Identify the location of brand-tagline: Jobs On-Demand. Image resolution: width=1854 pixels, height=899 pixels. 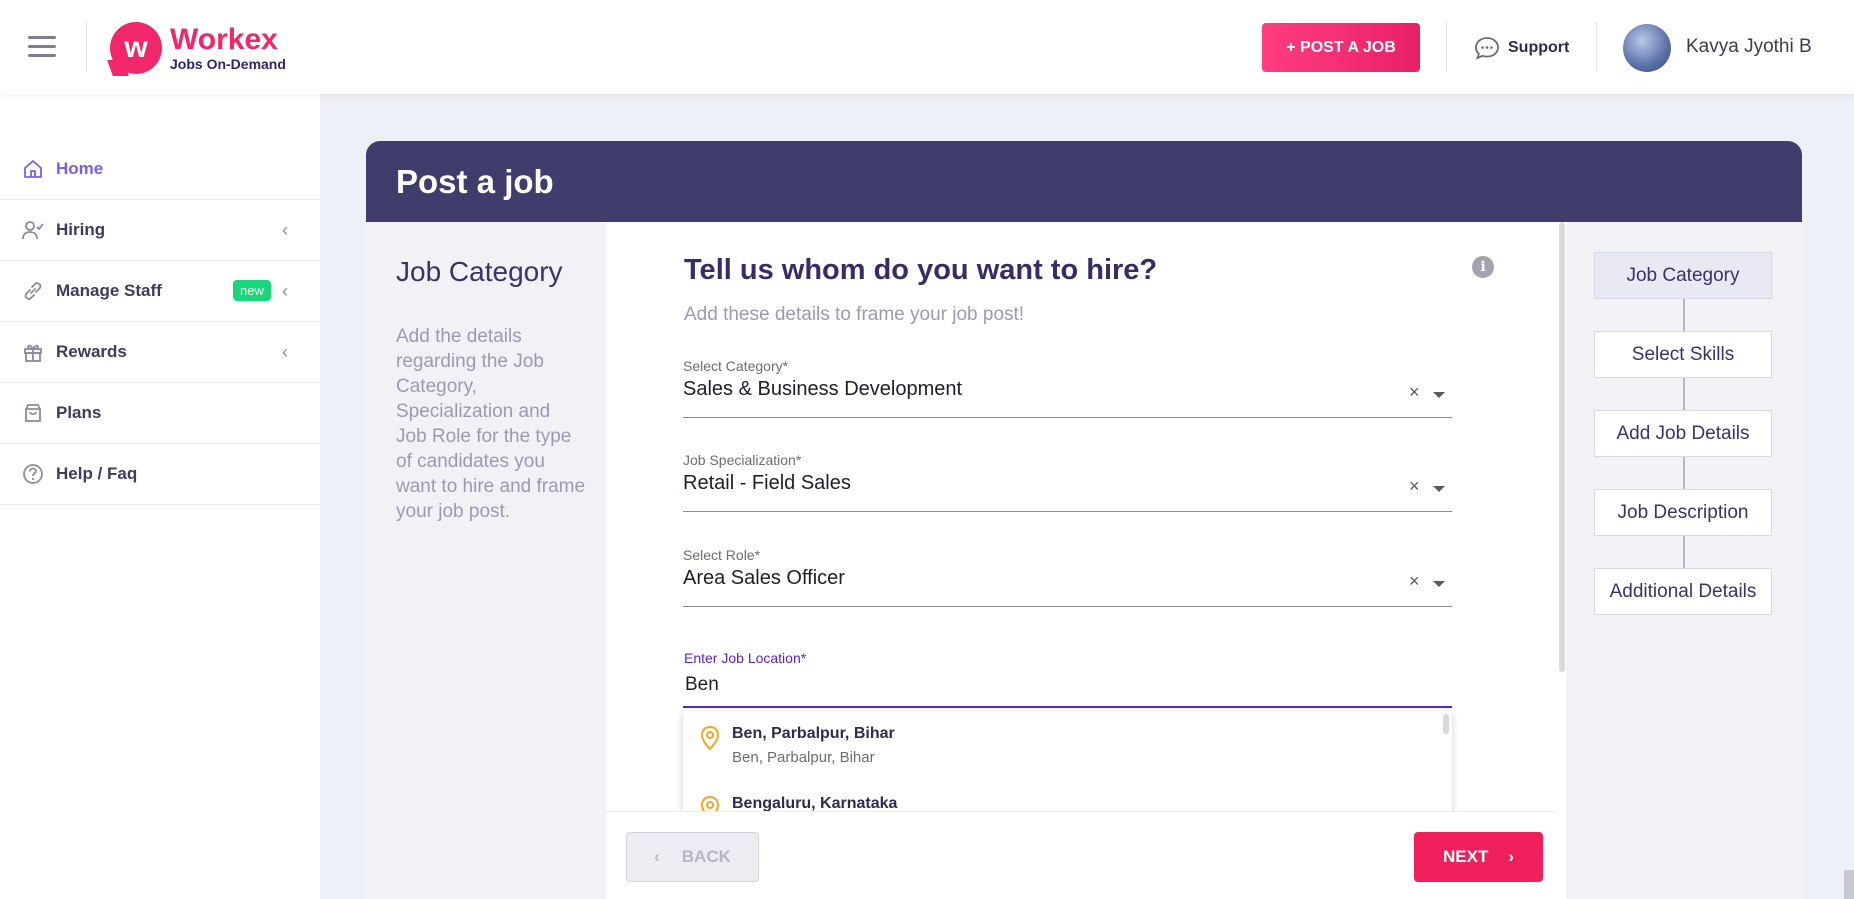
(228, 64).